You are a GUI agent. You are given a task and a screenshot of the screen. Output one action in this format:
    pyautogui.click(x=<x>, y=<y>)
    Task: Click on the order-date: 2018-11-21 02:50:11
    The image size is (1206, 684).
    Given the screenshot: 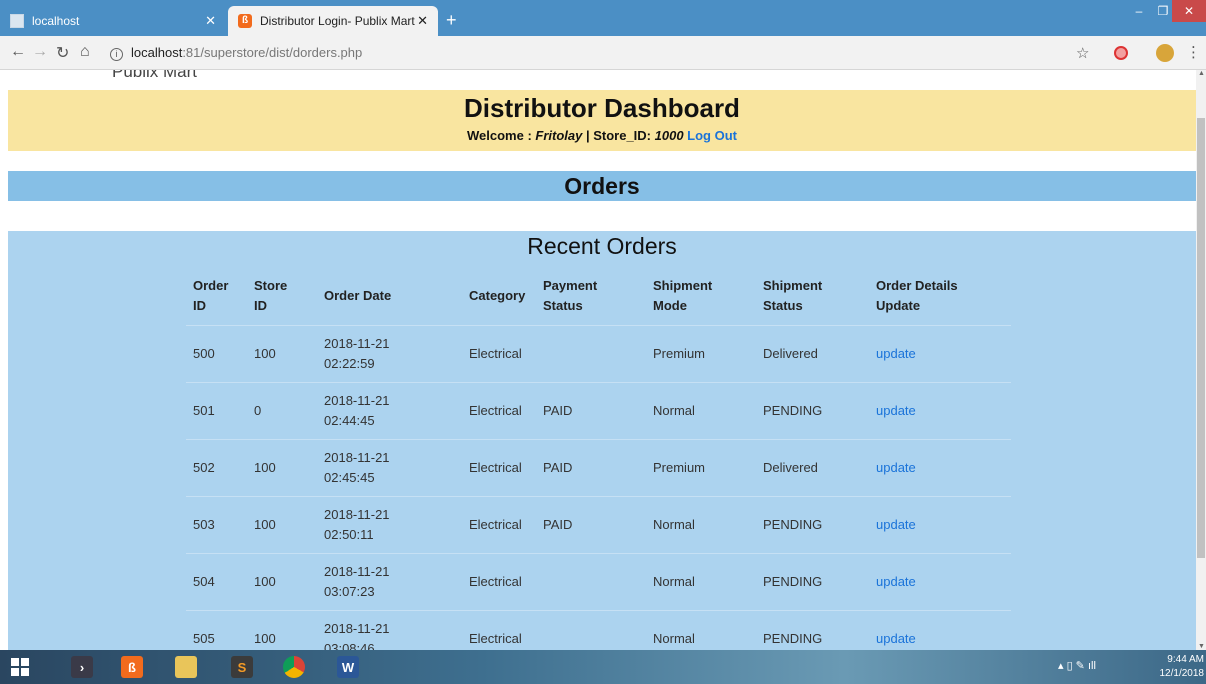 What is the action you would take?
    pyautogui.click(x=389, y=525)
    